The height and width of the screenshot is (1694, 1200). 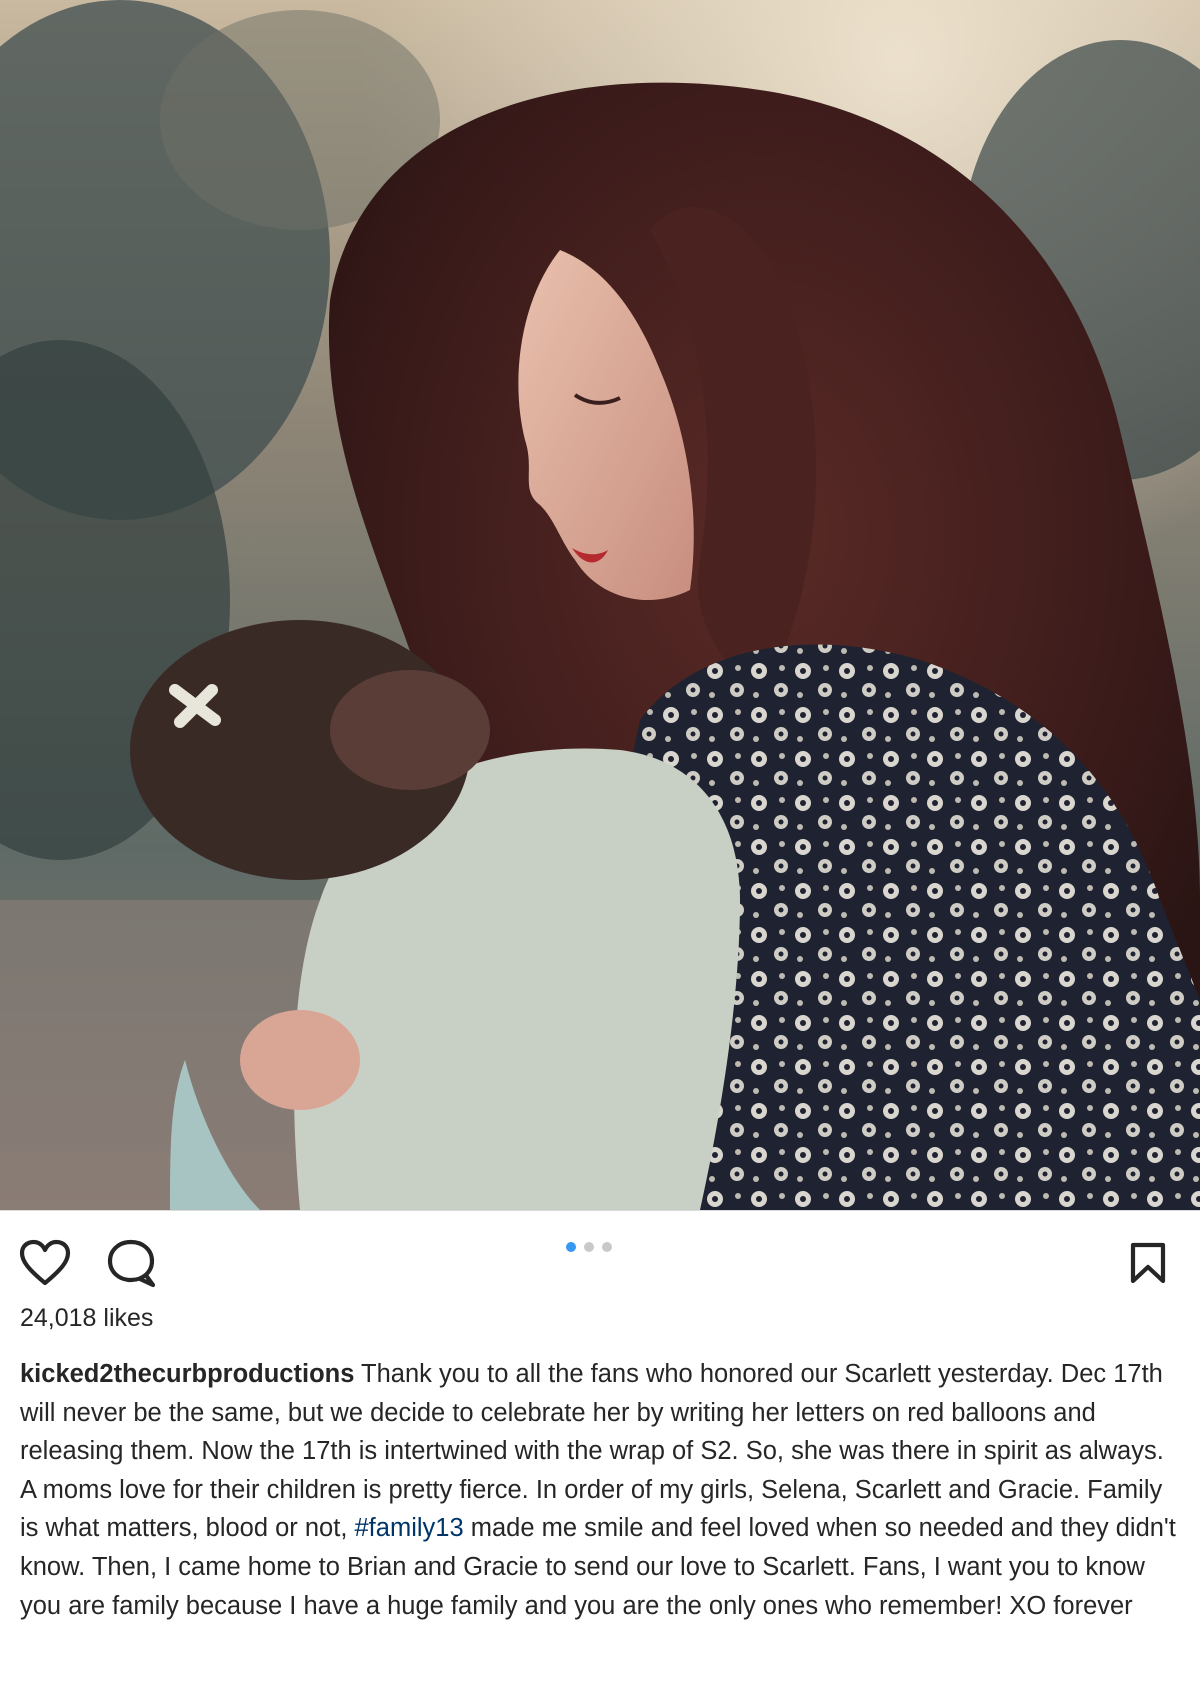 What do you see at coordinates (1148, 1265) in the screenshot?
I see `bookmark-icon` at bounding box center [1148, 1265].